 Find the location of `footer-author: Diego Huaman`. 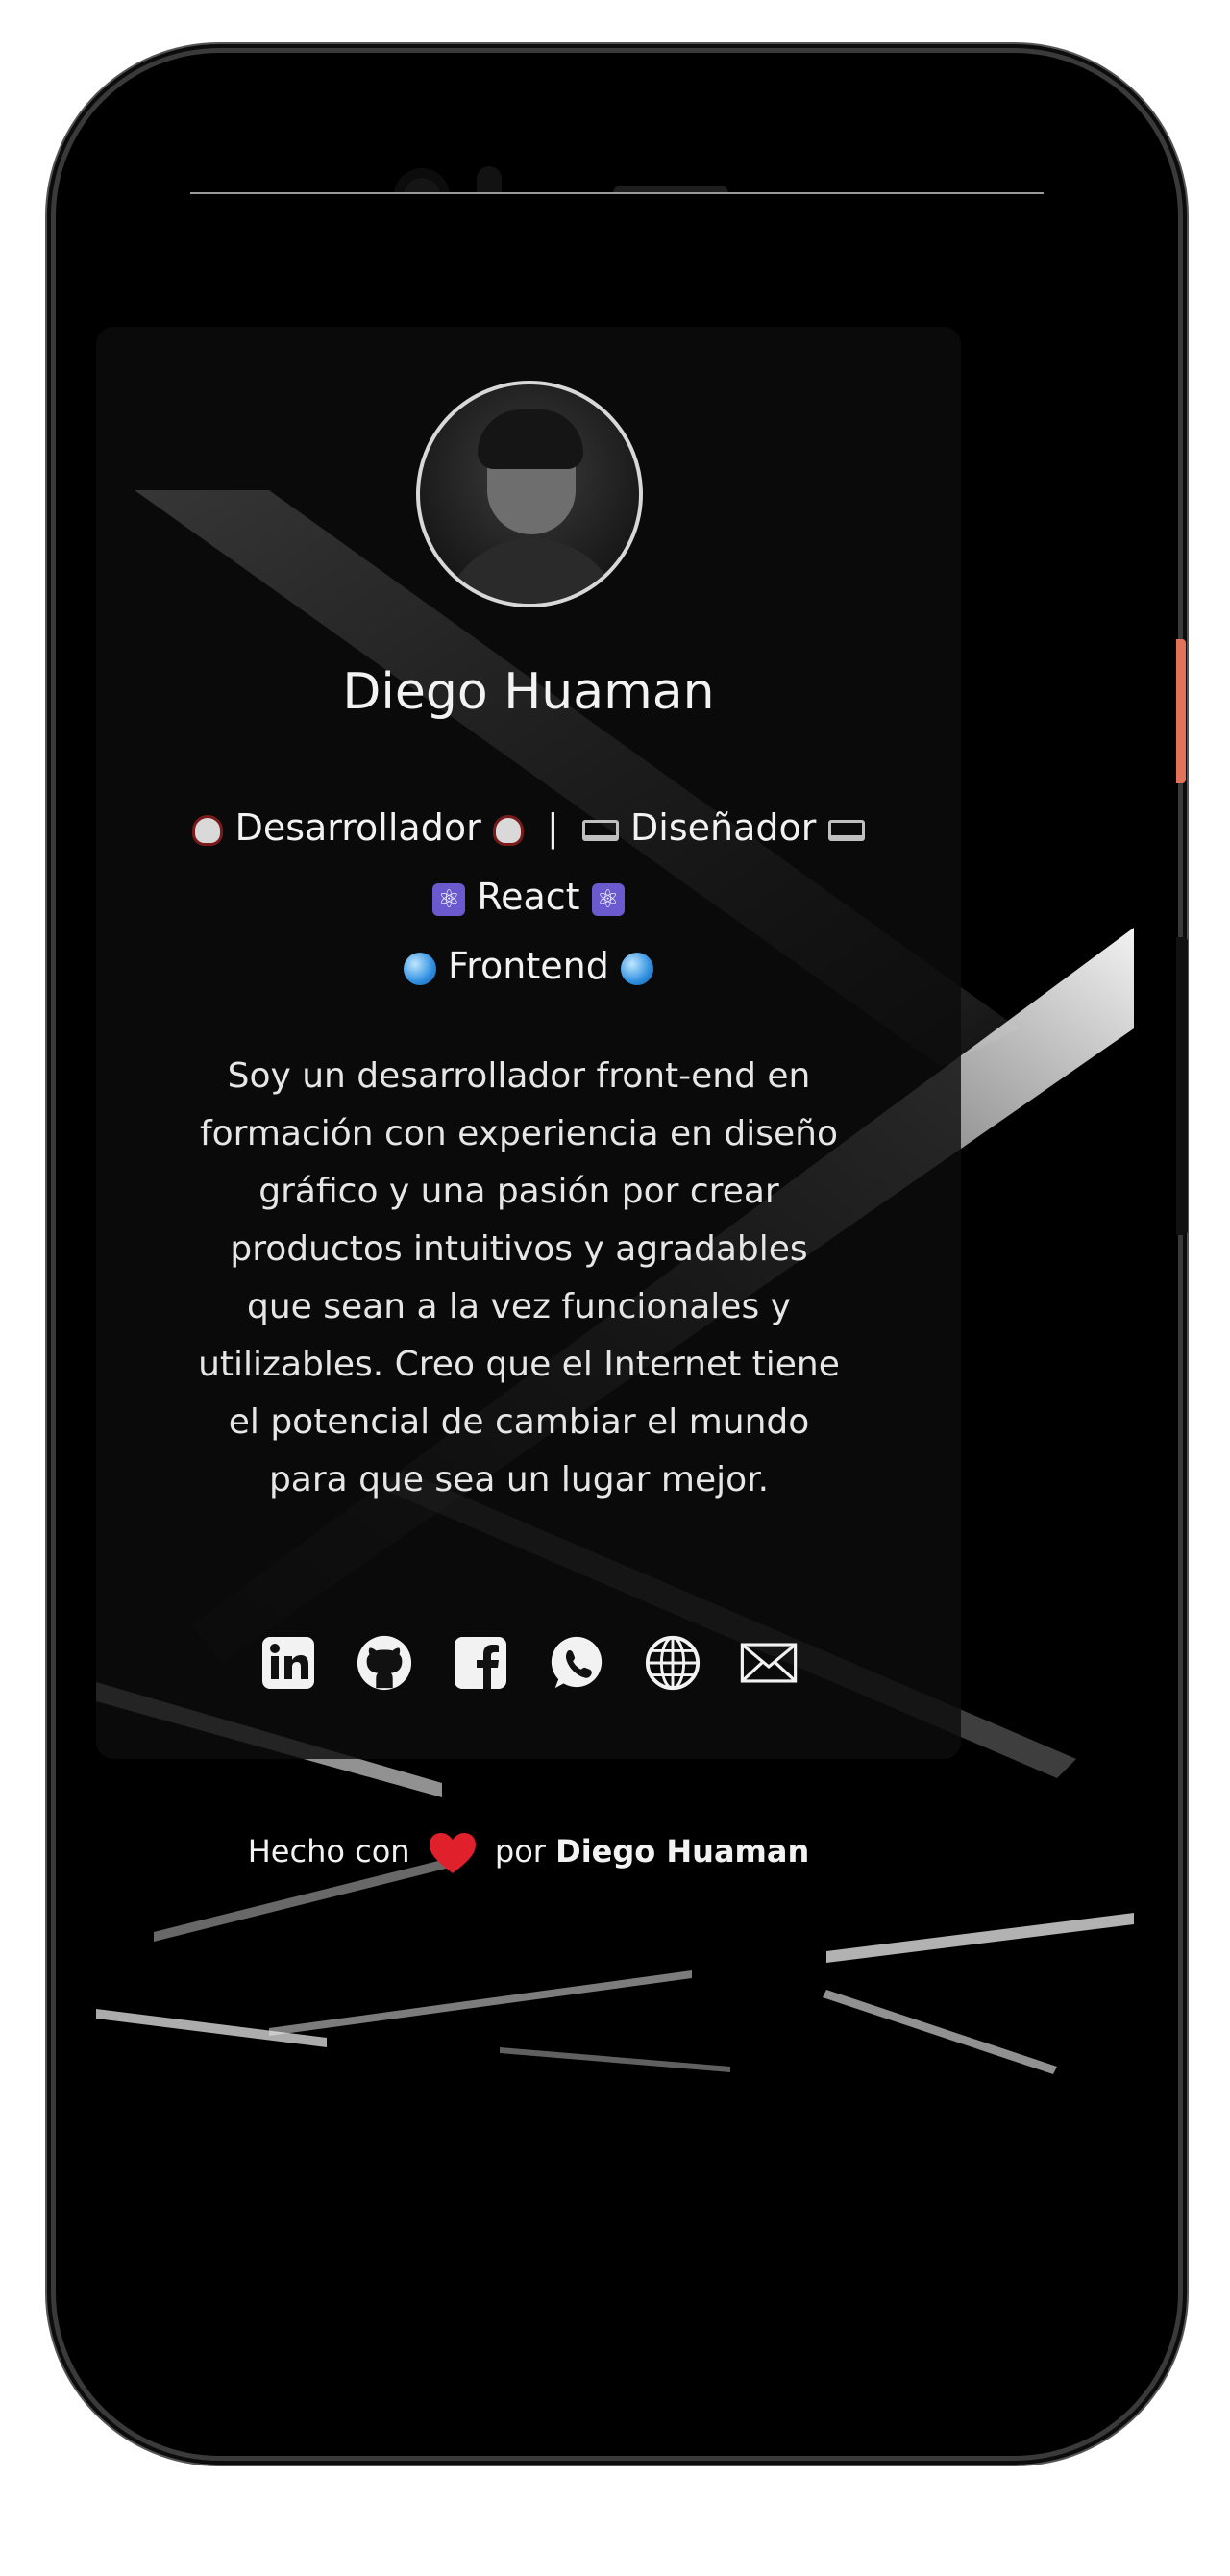

footer-author: Diego Huaman is located at coordinates (682, 1851).